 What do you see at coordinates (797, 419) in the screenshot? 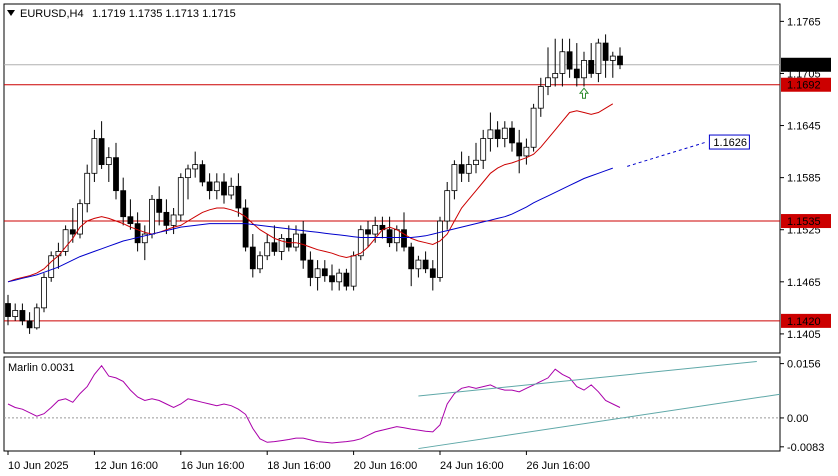
I see `osc-tick-label: 0.00` at bounding box center [797, 419].